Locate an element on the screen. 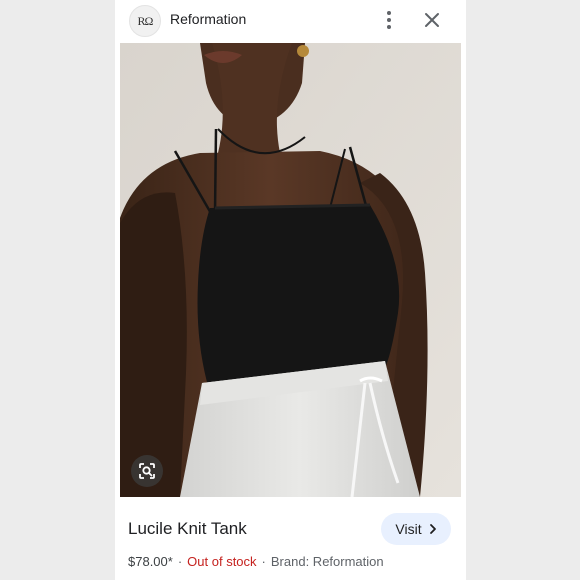  source-name: Reformation is located at coordinates (208, 19).